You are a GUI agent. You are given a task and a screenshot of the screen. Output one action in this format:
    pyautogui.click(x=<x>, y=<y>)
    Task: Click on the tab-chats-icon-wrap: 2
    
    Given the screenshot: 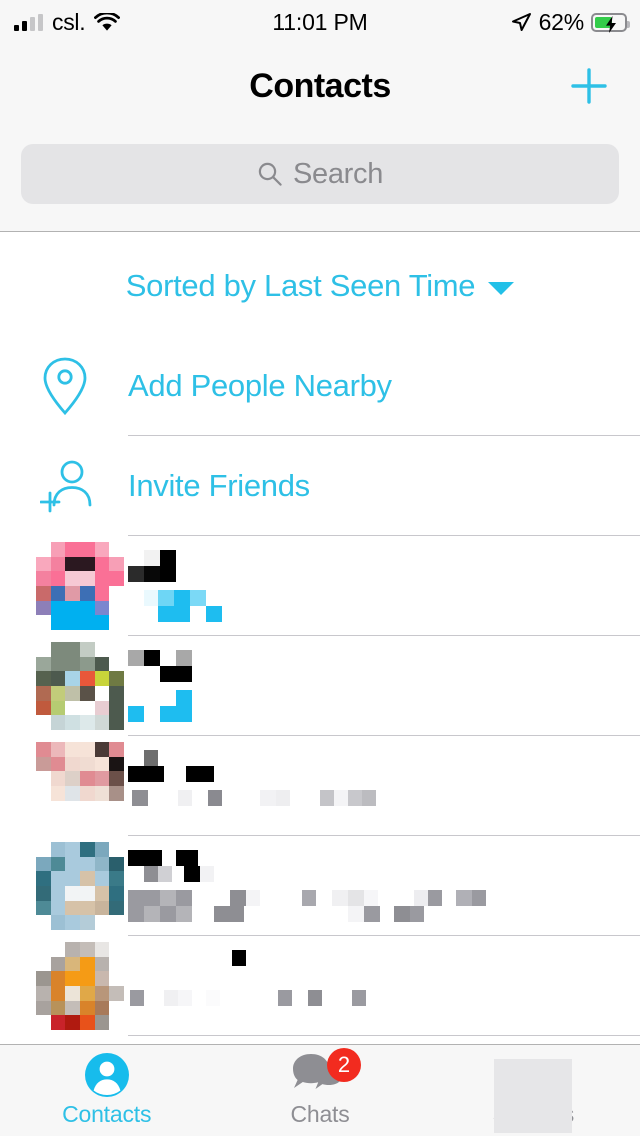 What is the action you would take?
    pyautogui.click(x=326, y=1072)
    